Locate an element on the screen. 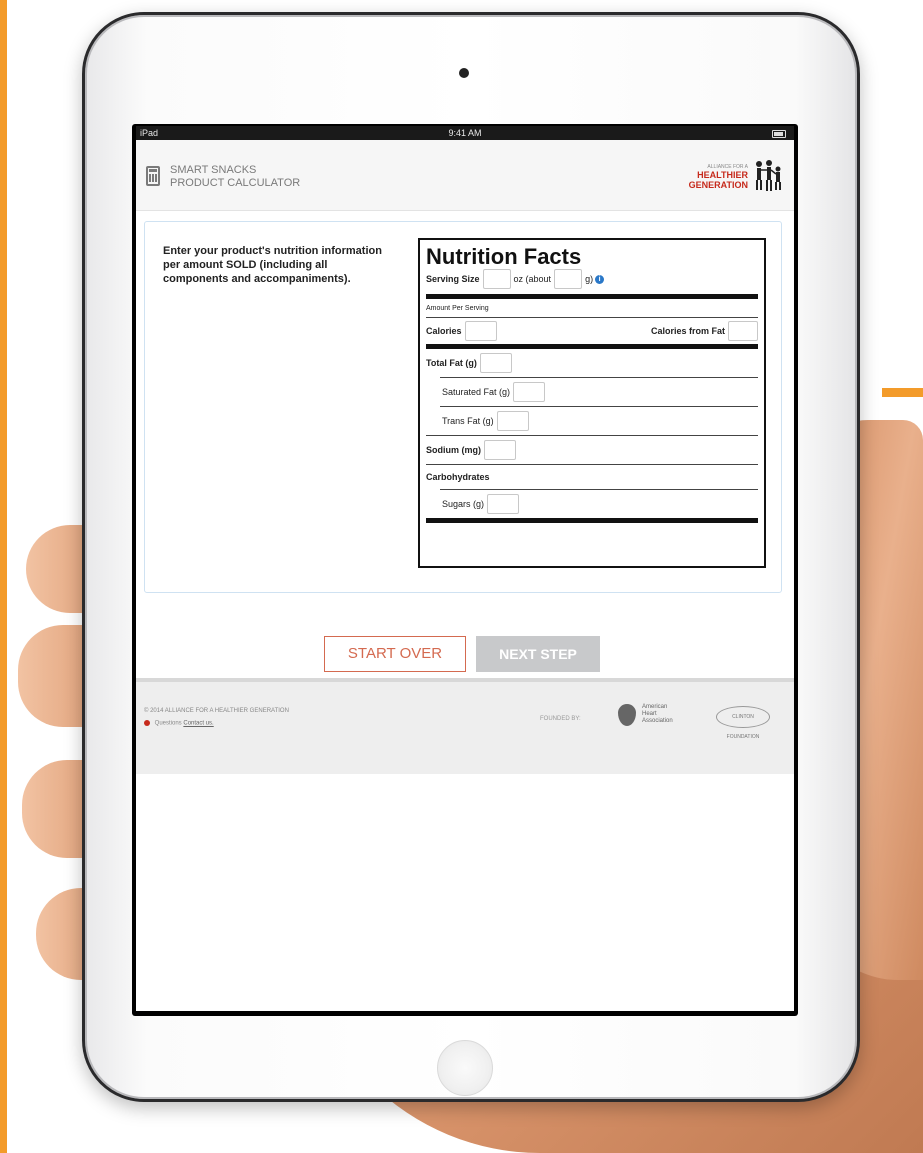 Image resolution: width=923 pixels, height=1153 pixels. app-title-line2: PRODUCT CALCULATOR is located at coordinates (235, 183).